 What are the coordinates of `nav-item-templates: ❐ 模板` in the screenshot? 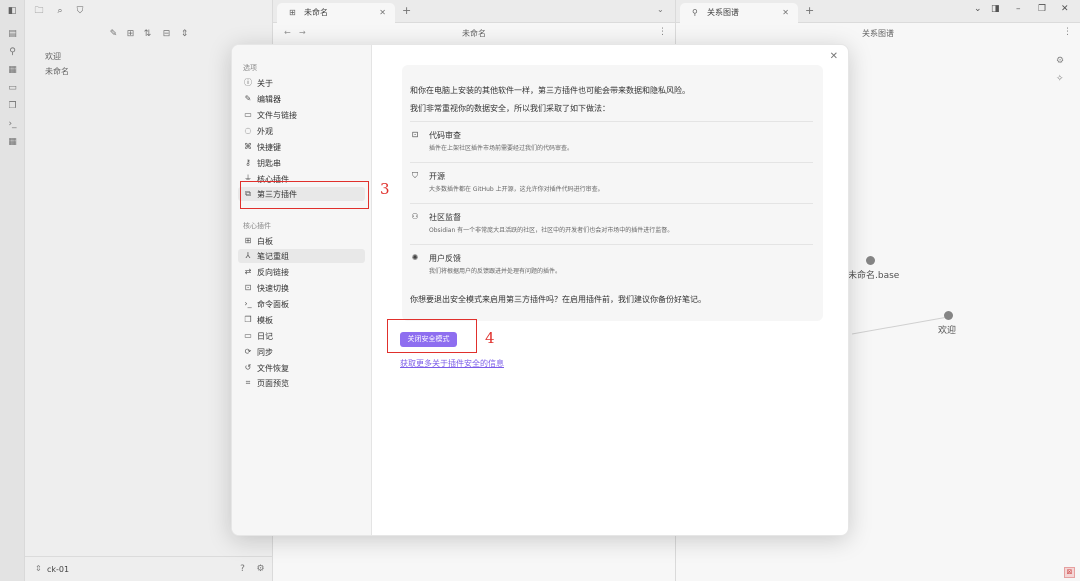 It's located at (301, 320).